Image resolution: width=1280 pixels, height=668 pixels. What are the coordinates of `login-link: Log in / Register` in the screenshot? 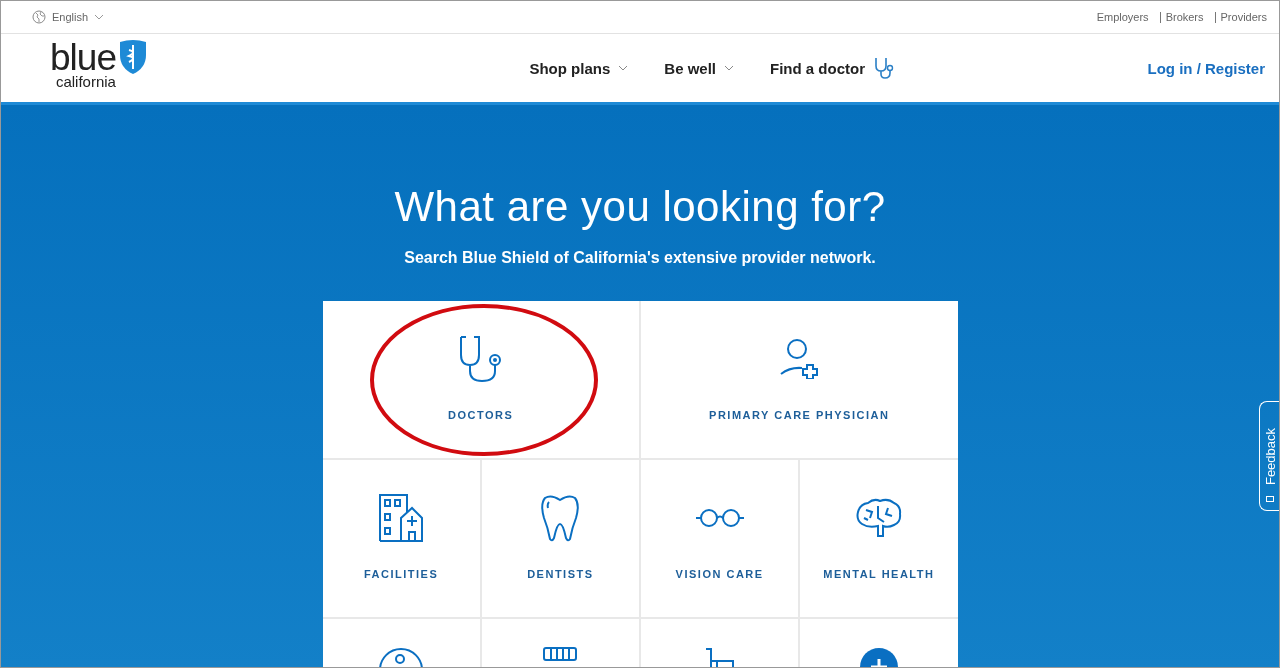 It's located at (1206, 68).